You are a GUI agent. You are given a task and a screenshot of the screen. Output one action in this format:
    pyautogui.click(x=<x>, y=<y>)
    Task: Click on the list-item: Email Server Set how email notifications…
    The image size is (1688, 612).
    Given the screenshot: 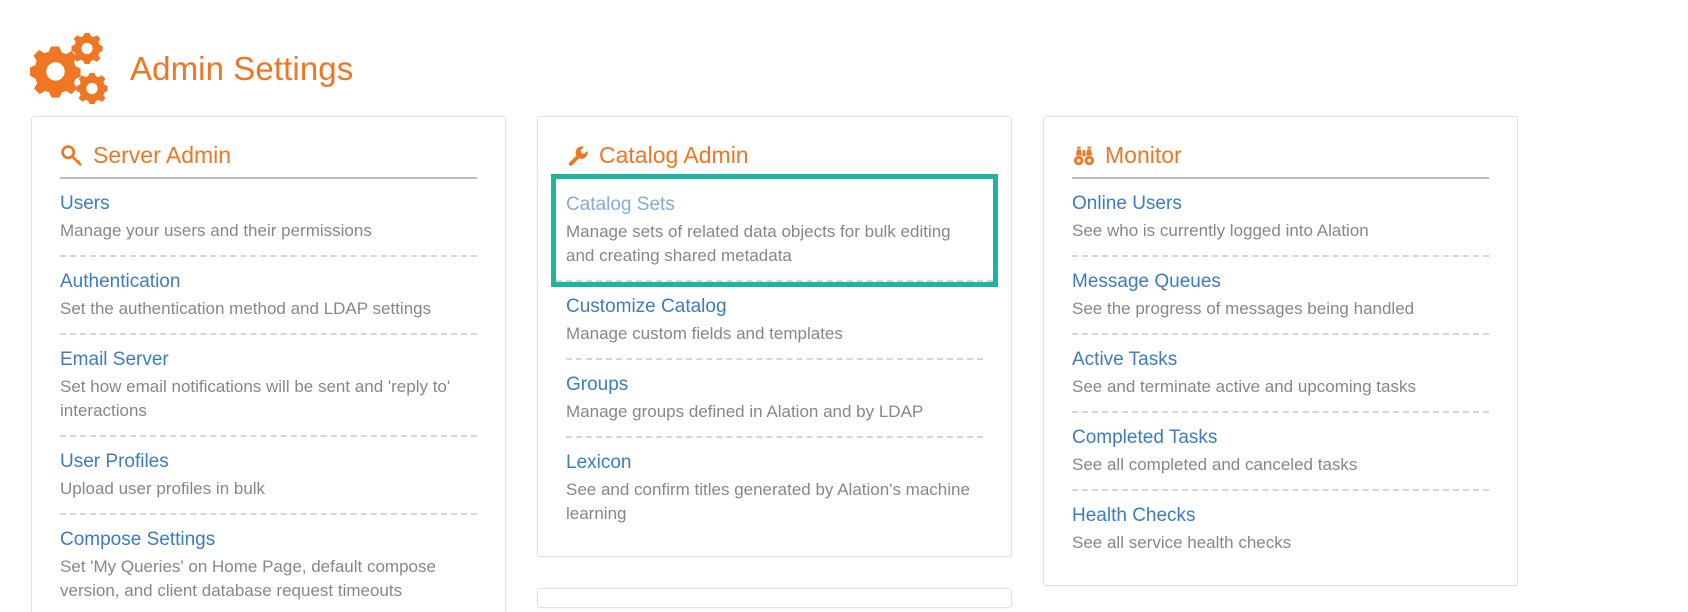 What is the action you would take?
    pyautogui.click(x=268, y=386)
    